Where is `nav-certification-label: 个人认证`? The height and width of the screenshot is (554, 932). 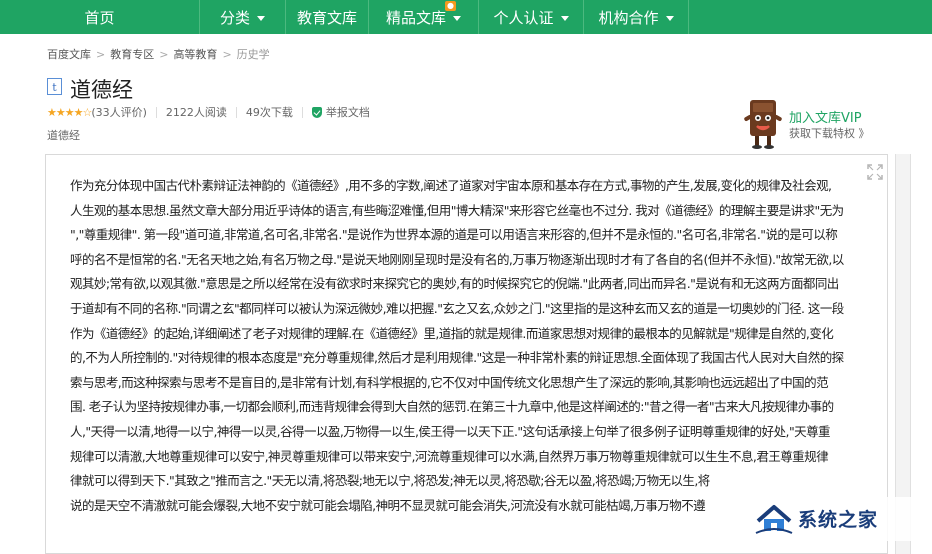
nav-certification-label: 个人认证 is located at coordinates (523, 17).